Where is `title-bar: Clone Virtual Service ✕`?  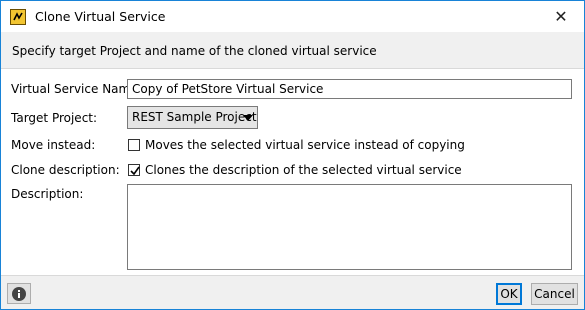 title-bar: Clone Virtual Service ✕ is located at coordinates (292, 16).